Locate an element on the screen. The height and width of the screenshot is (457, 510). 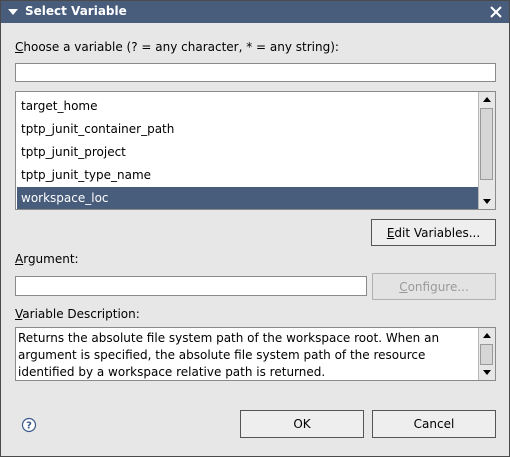
variable-name: tptp_junit_type_name is located at coordinates (86, 175).